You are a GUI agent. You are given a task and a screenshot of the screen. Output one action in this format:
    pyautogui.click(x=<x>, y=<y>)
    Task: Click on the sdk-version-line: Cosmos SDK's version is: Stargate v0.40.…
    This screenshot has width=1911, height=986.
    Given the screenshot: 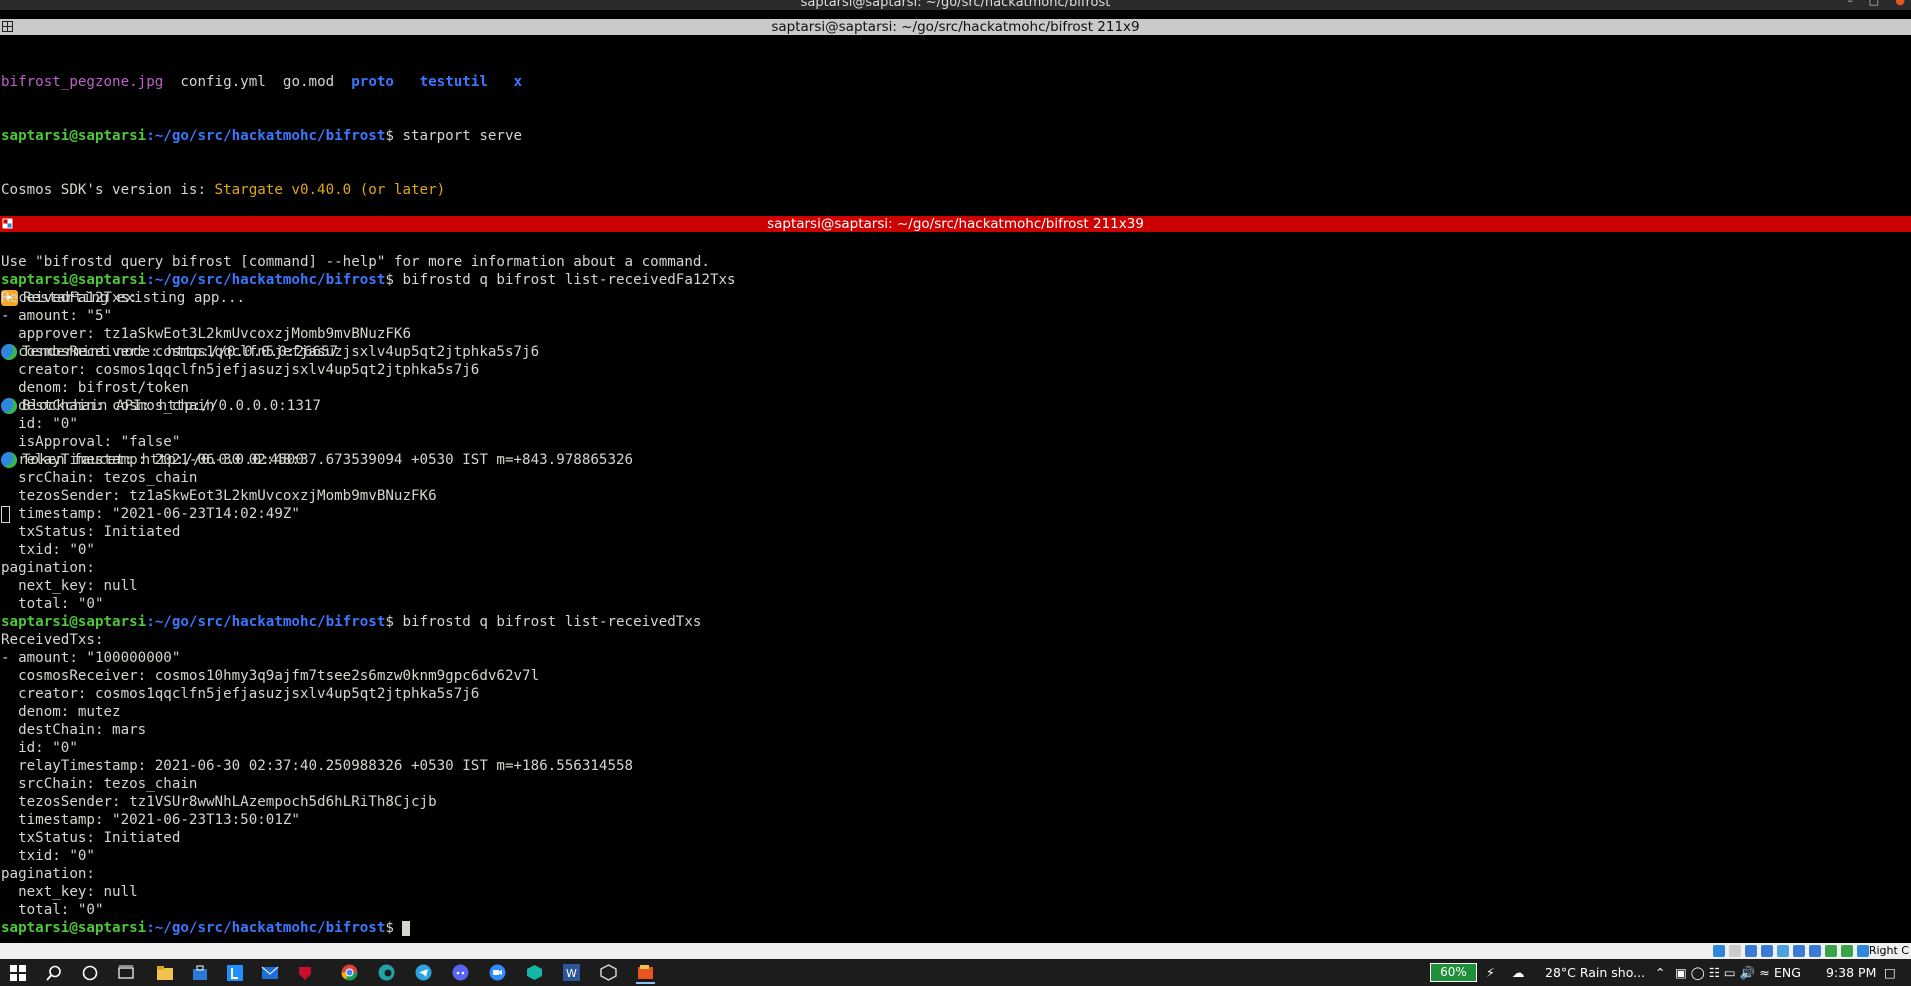 What is the action you would take?
    pyautogui.click(x=953, y=190)
    